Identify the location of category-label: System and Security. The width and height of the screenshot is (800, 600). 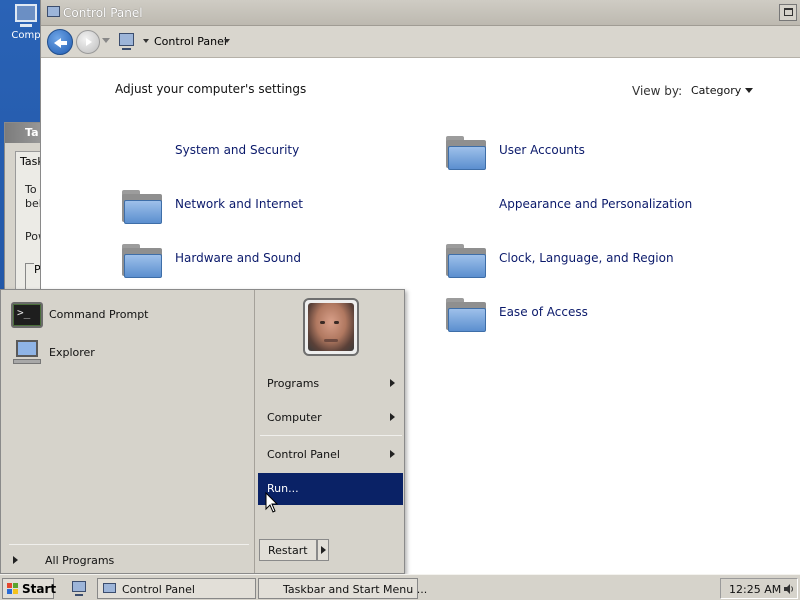
(237, 150).